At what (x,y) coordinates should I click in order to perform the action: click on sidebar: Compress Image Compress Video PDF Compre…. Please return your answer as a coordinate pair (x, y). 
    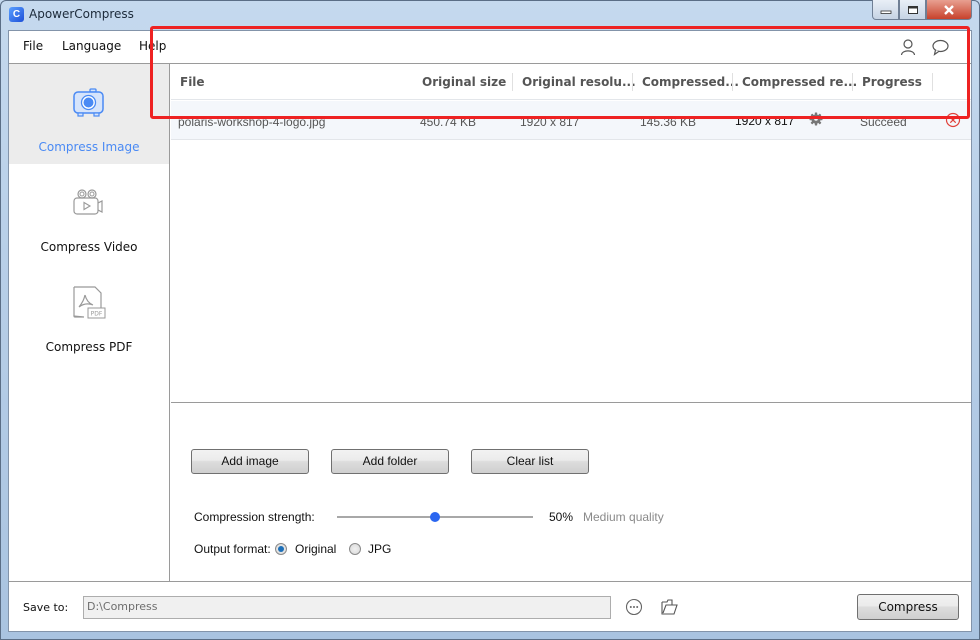
    Looking at the image, I should click on (89, 322).